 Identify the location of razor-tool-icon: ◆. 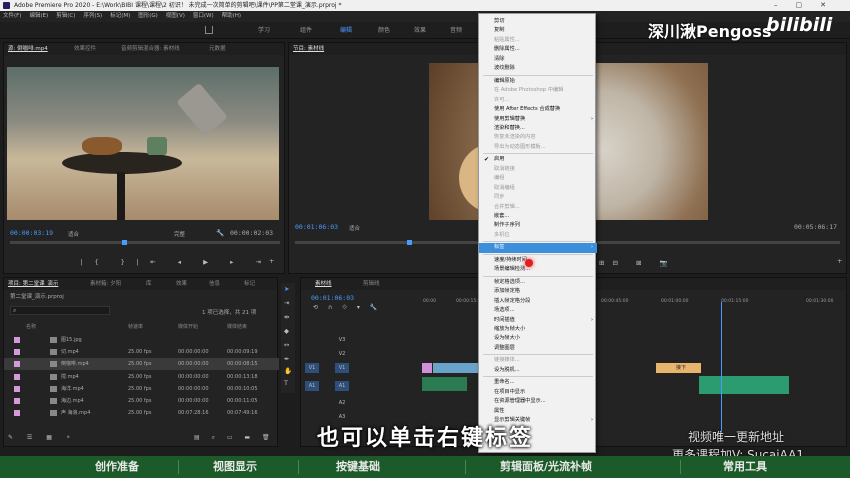
(286, 331).